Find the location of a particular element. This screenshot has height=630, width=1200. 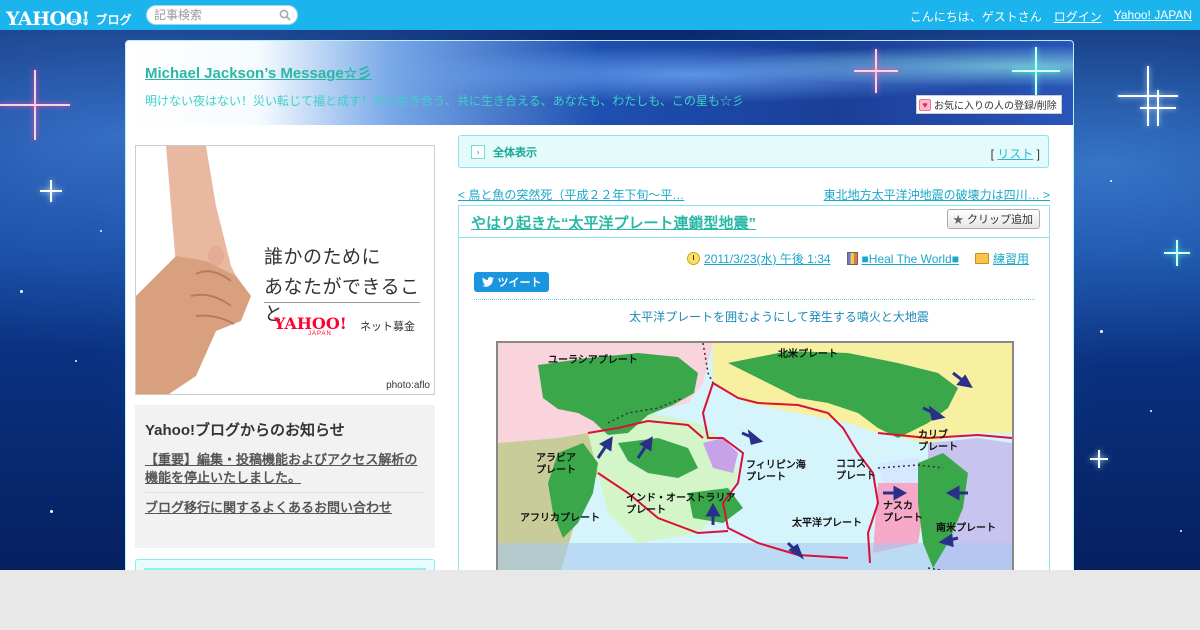

article-title-bar: やはり起きた“太平洋プレート連鎖型地震” ★ クリップ追加 is located at coordinates (754, 222).